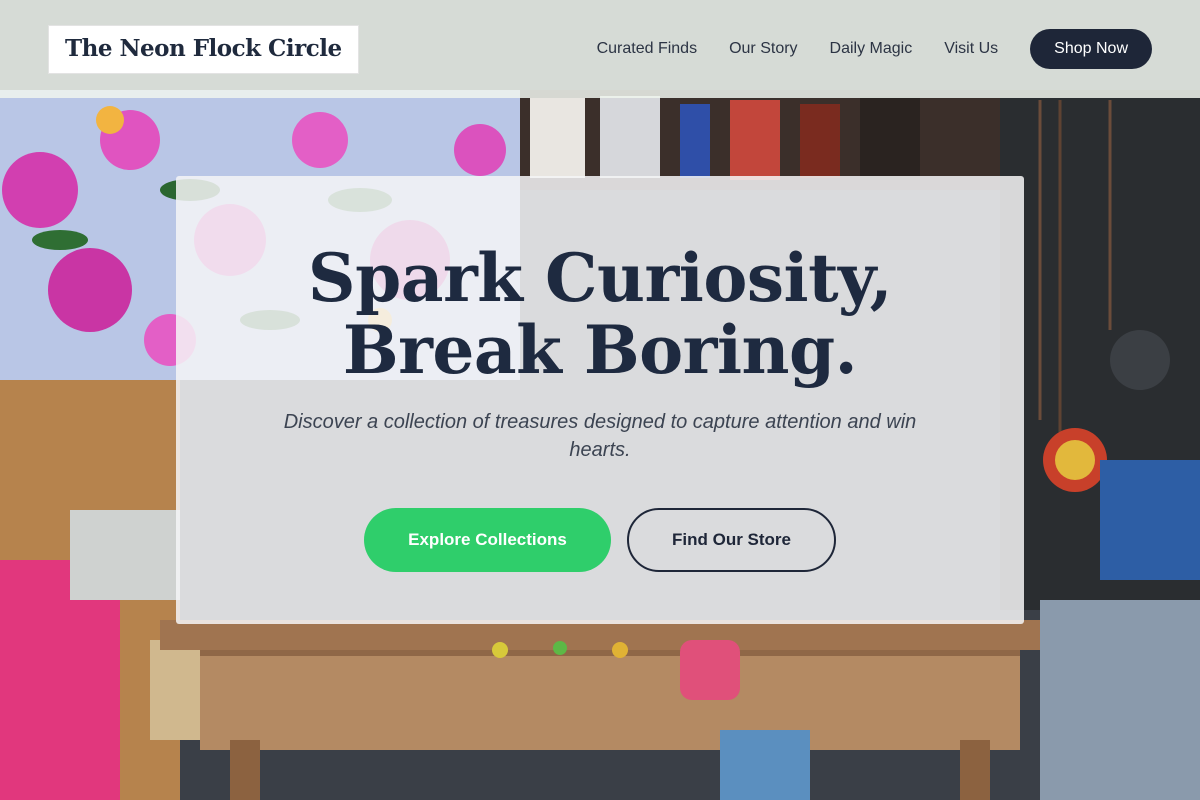 The width and height of the screenshot is (1200, 800). I want to click on explore-collections-button: Explore Collections, so click(487, 540).